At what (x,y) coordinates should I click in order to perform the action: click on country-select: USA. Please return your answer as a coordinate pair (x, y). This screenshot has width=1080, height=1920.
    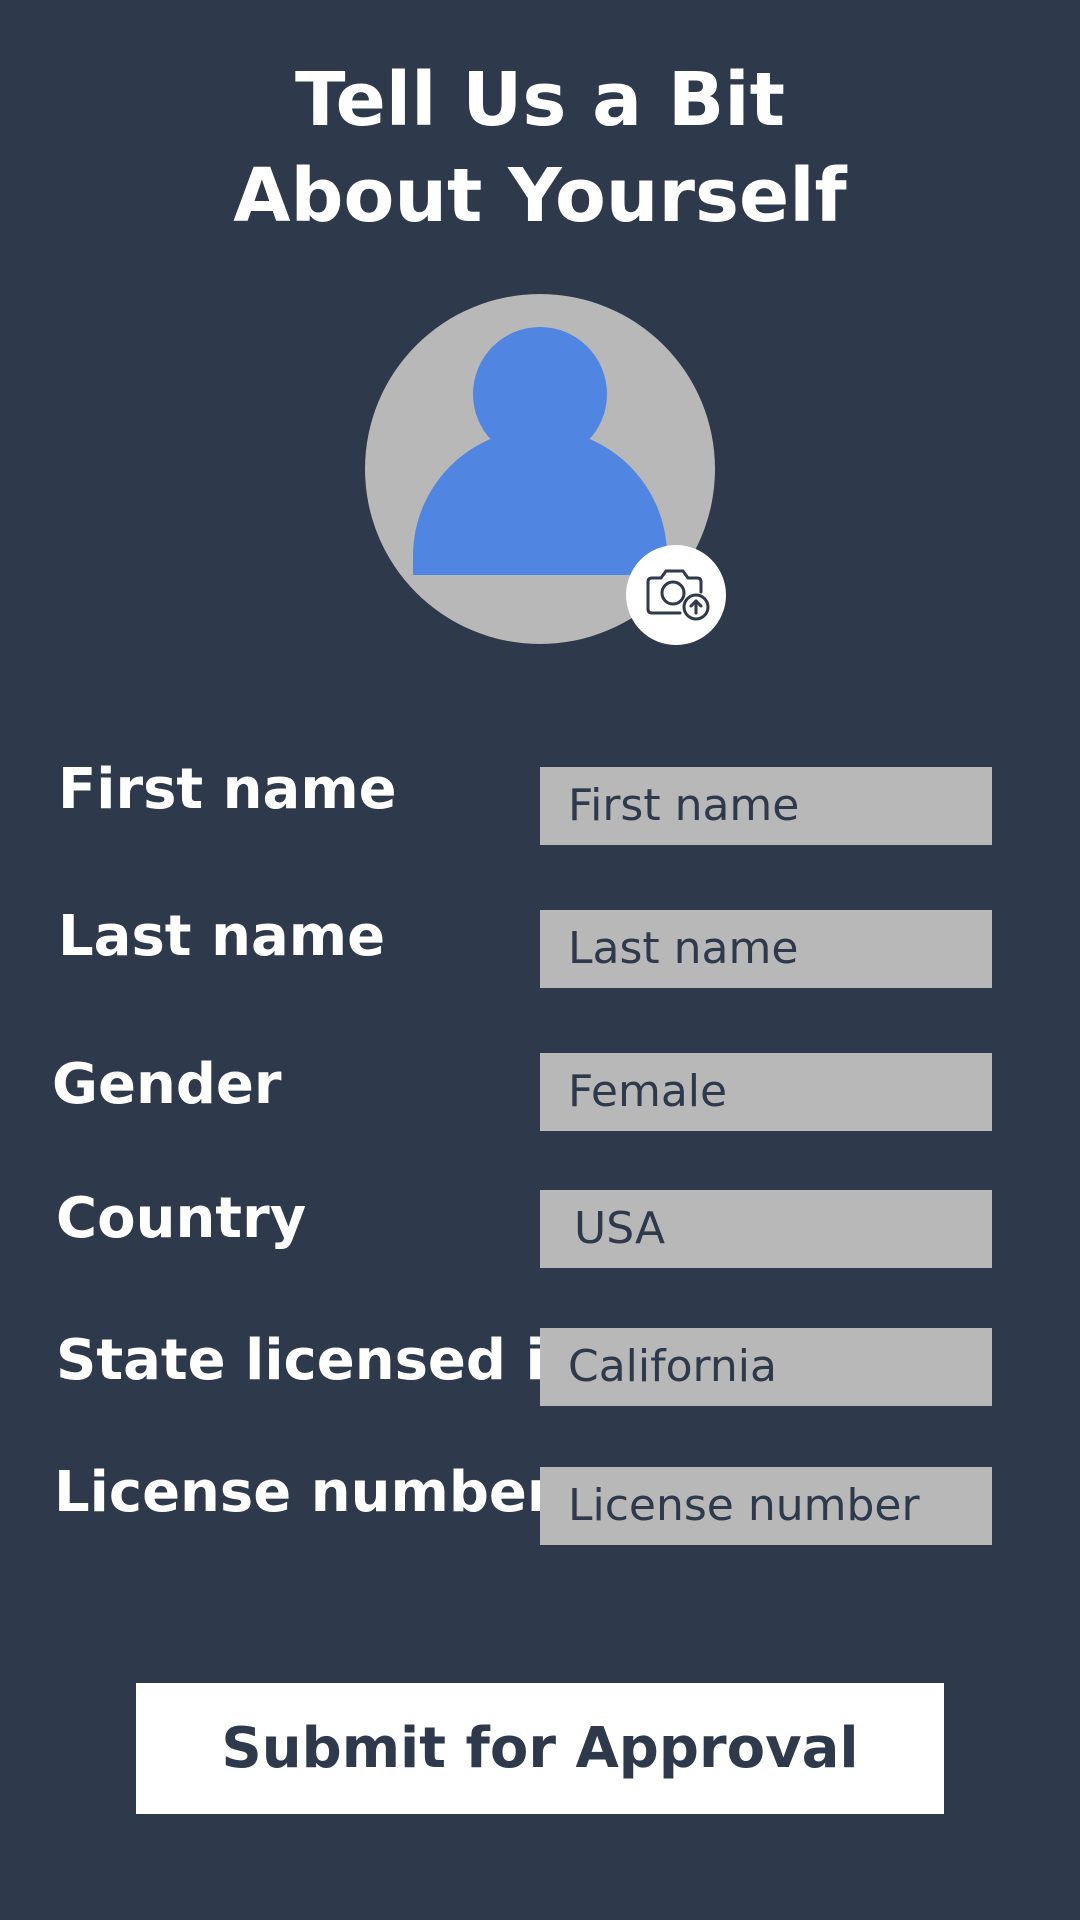
    Looking at the image, I should click on (766, 1229).